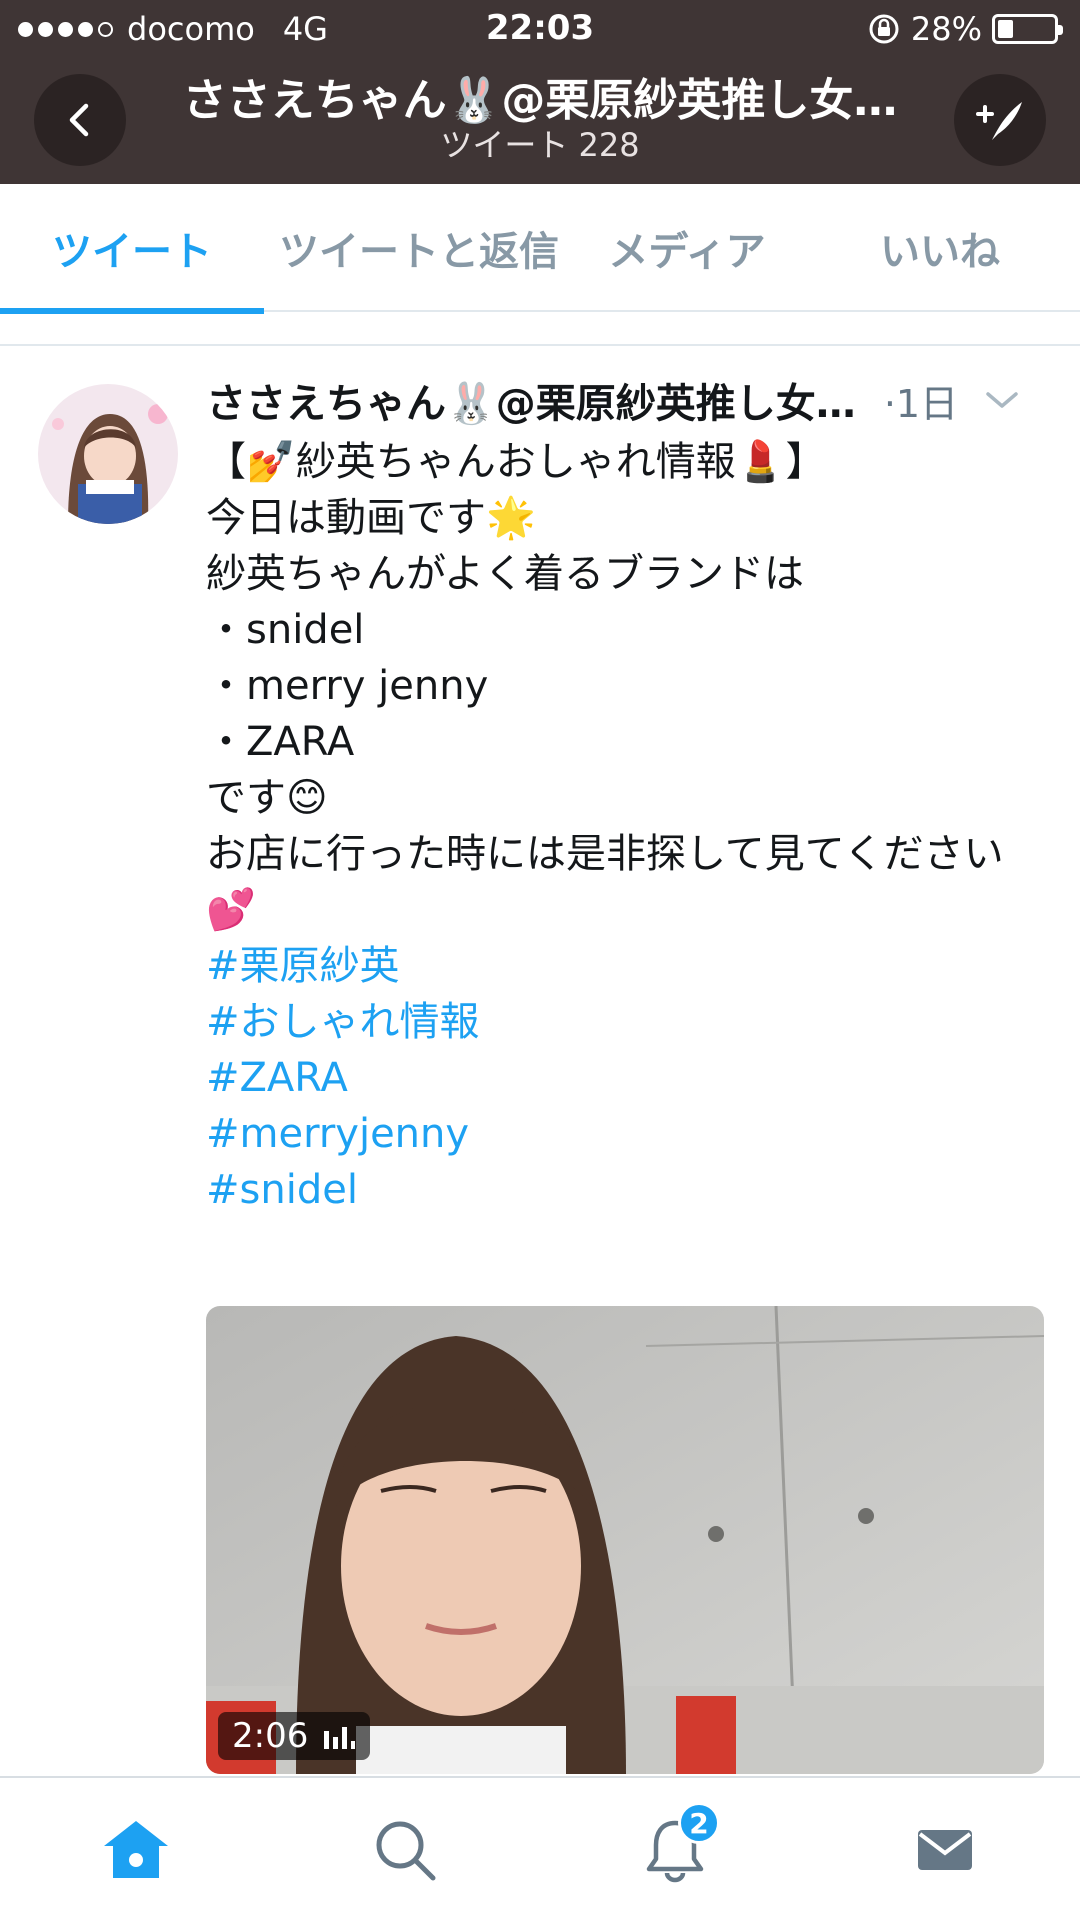 The image size is (1080, 1920). I want to click on compose-quill-icon, so click(999, 121).